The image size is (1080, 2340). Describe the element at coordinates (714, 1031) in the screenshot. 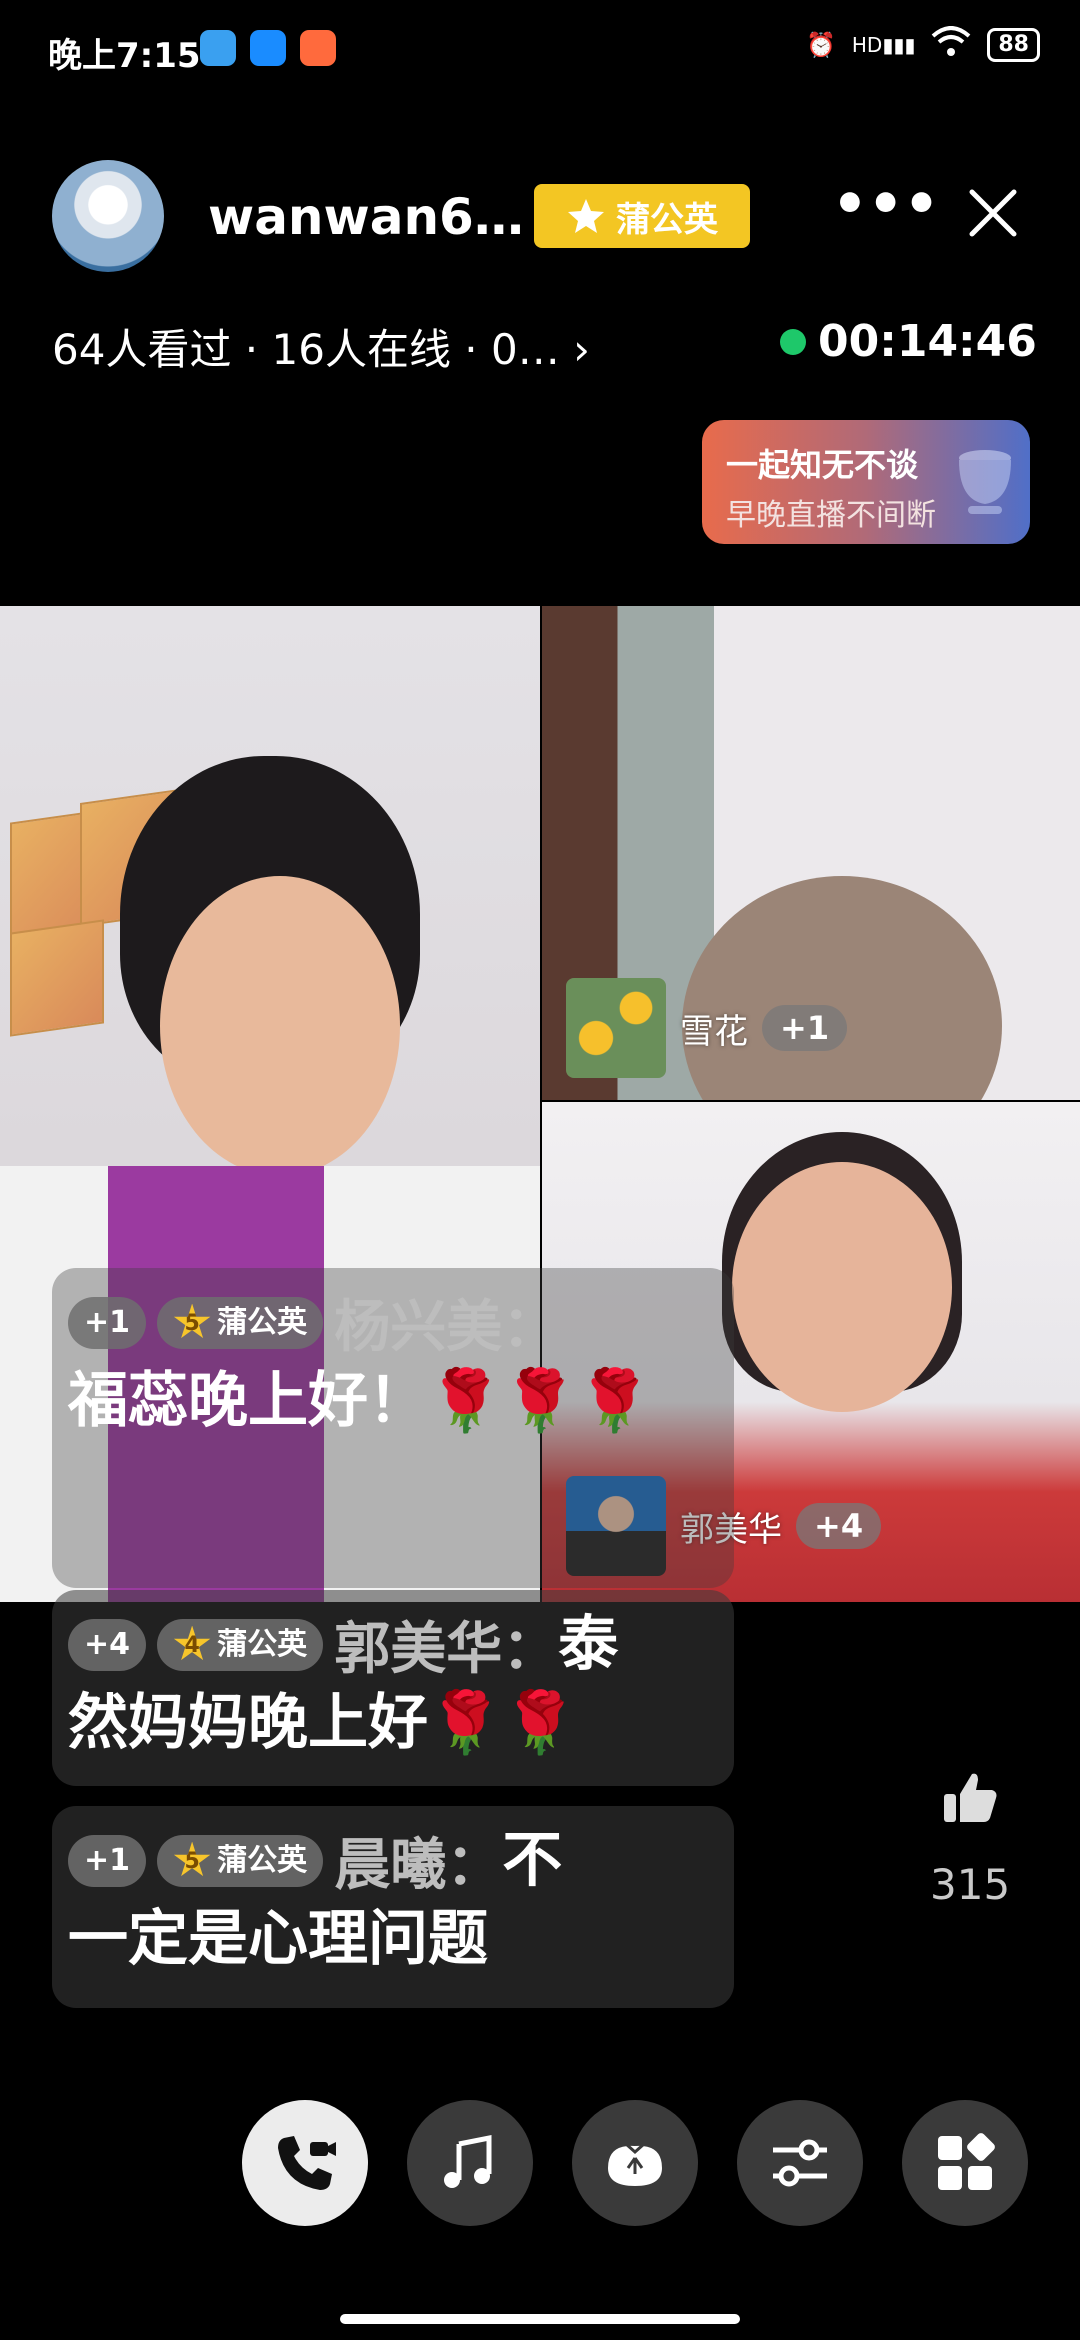

I see `guest-name: 雪花` at that location.